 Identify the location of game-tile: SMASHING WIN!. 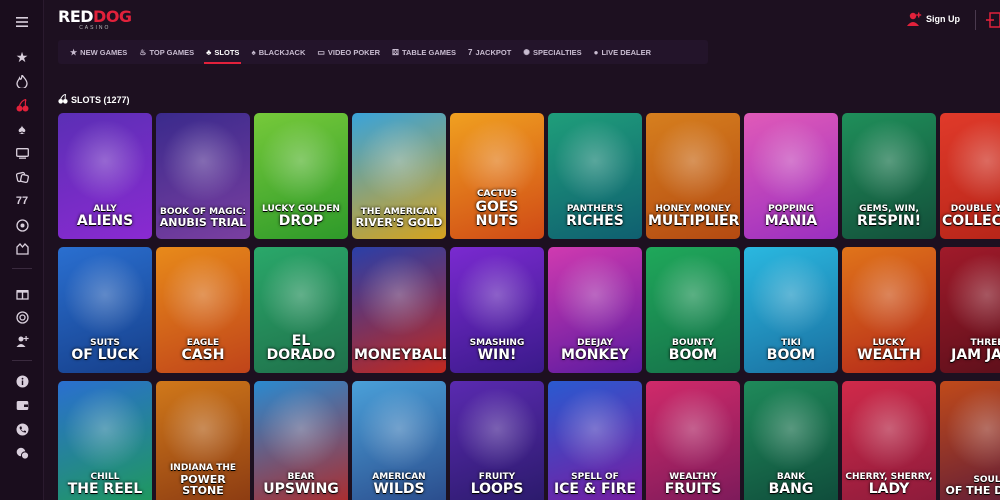
(497, 310).